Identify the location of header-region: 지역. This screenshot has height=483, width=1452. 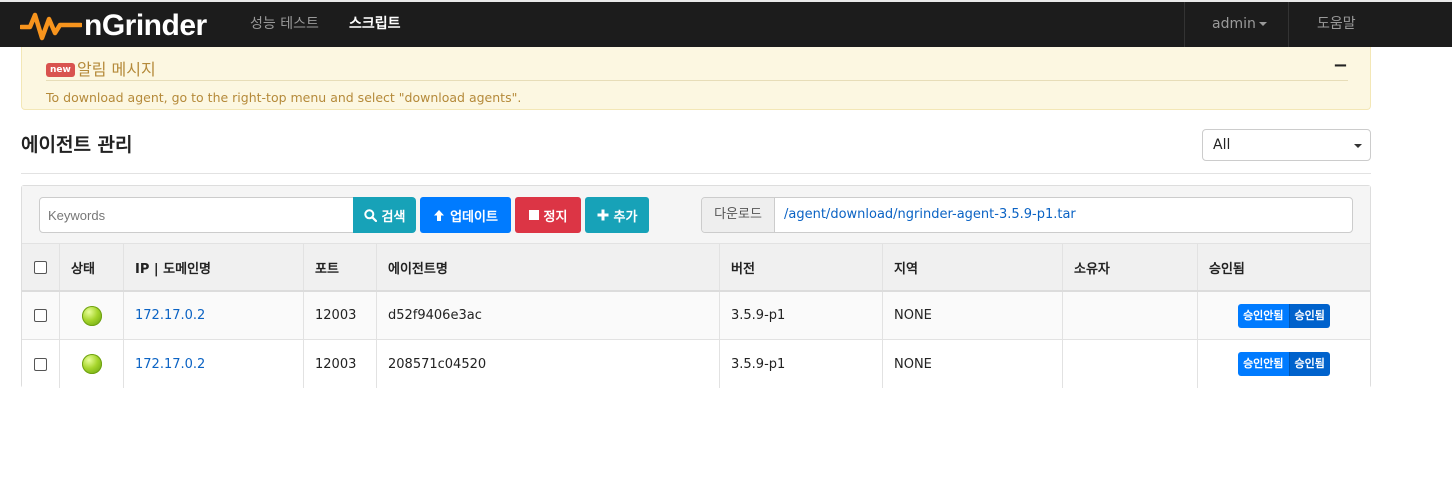
(972, 267).